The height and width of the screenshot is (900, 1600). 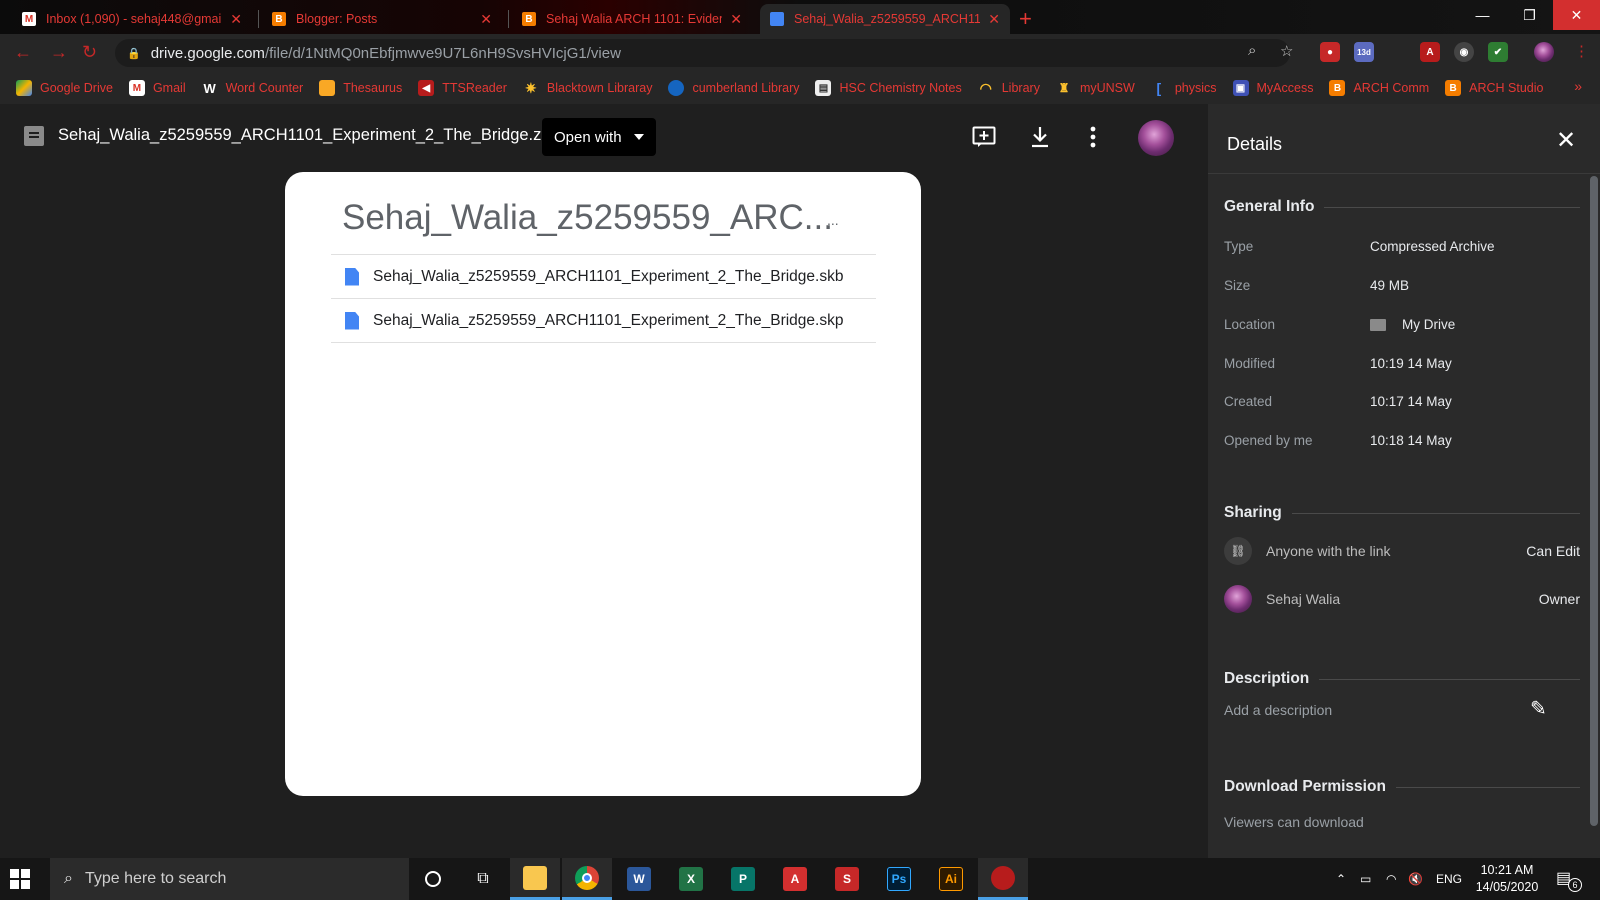 I want to click on download-permission-heading: Download Permission, so click(x=1402, y=787).